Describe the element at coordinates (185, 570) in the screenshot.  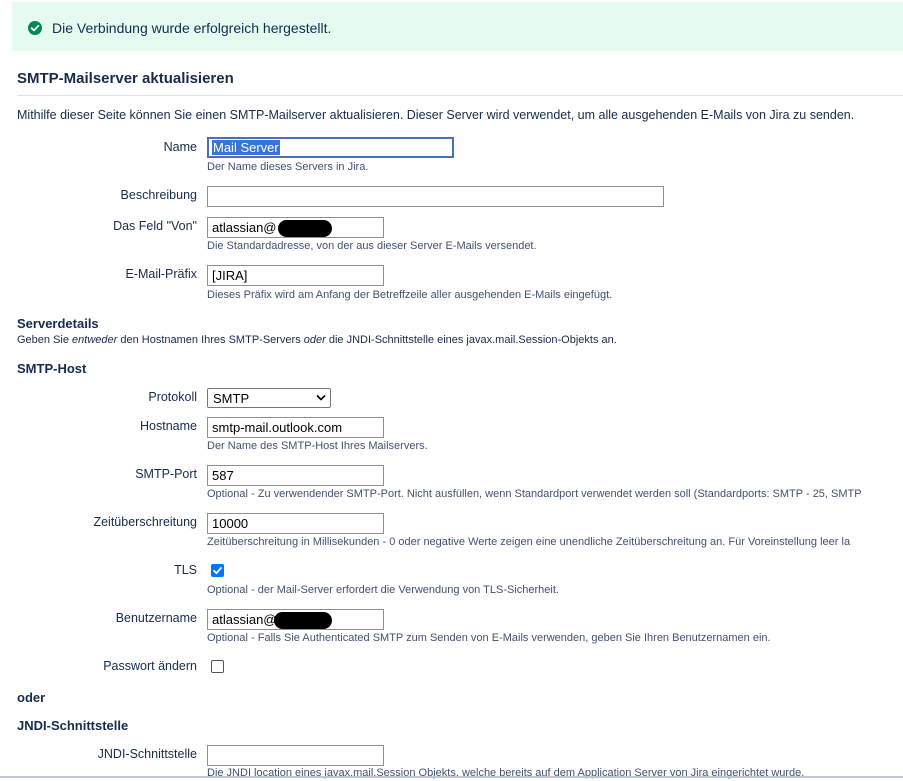
I see `tls-label: TLS` at that location.